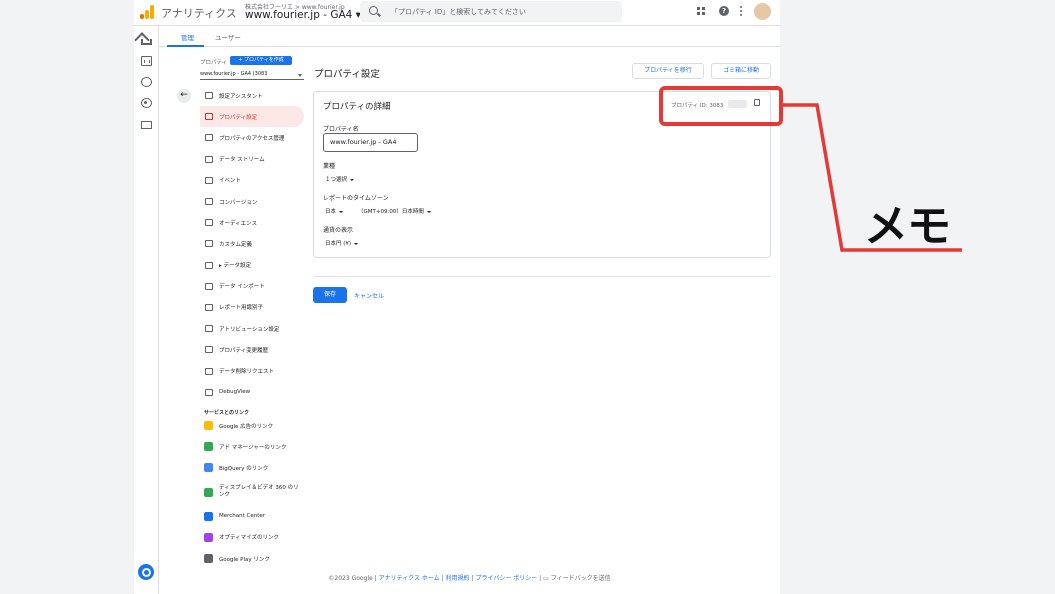  What do you see at coordinates (252, 370) in the screenshot?
I see `sidebar-item: データ削除リクエスト` at bounding box center [252, 370].